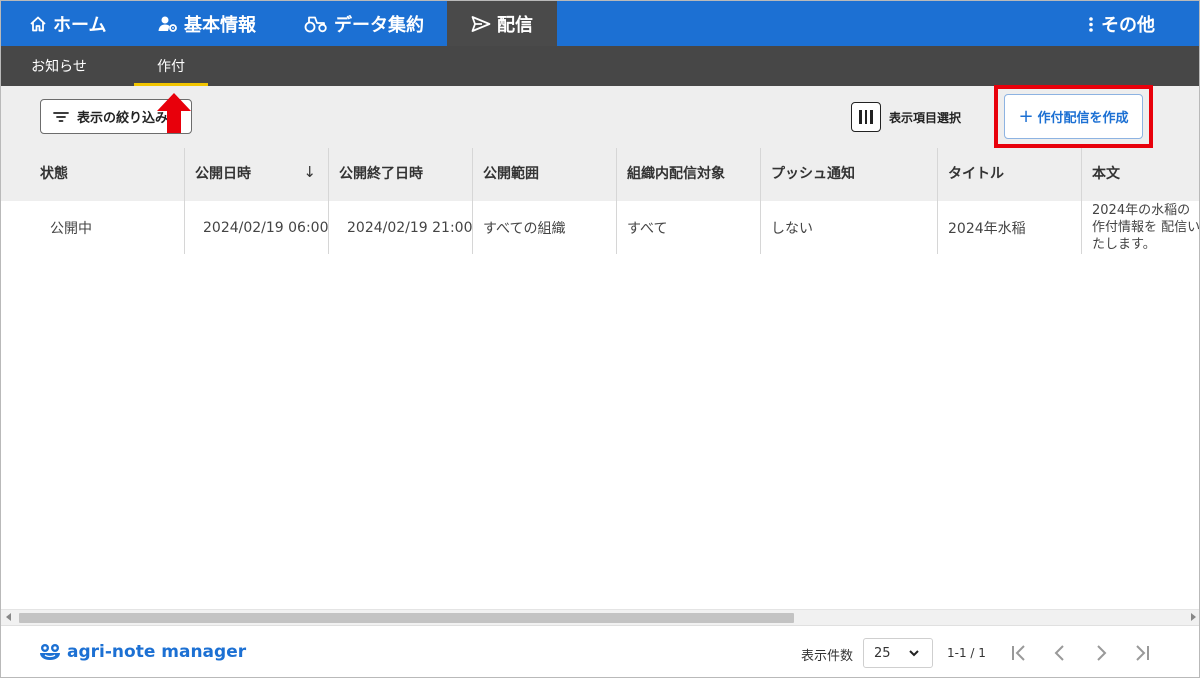  I want to click on chevron-right-icon, so click(1102, 653).